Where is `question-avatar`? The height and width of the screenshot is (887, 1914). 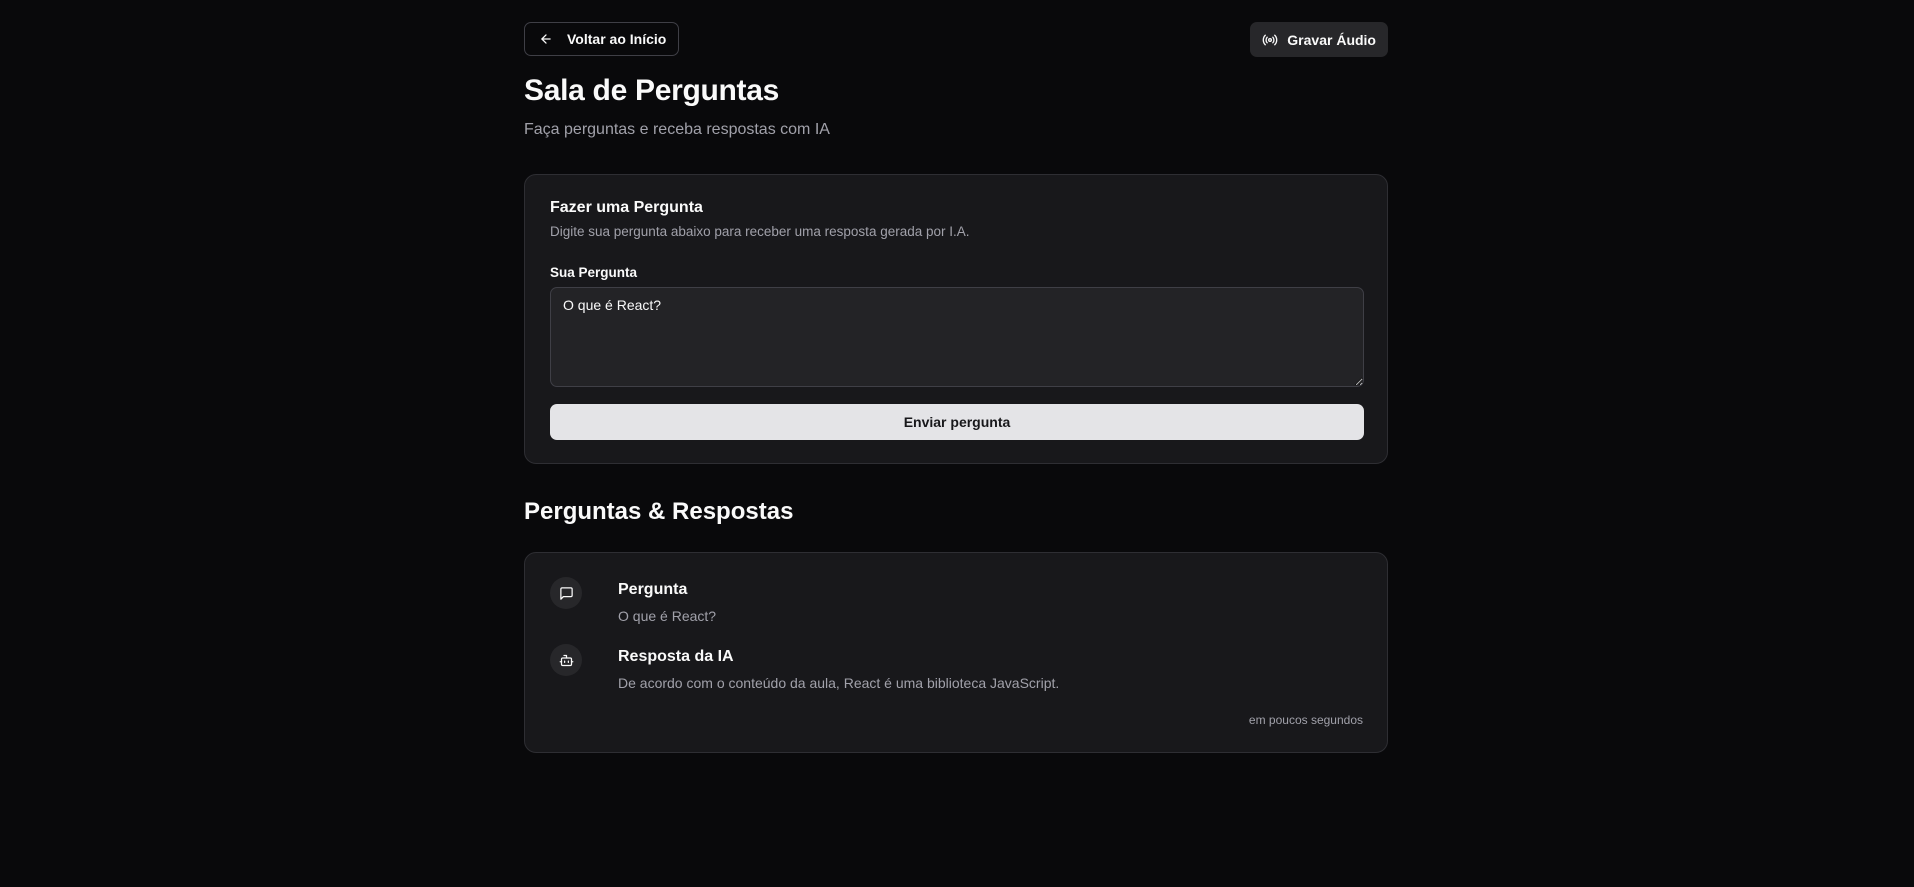 question-avatar is located at coordinates (566, 593).